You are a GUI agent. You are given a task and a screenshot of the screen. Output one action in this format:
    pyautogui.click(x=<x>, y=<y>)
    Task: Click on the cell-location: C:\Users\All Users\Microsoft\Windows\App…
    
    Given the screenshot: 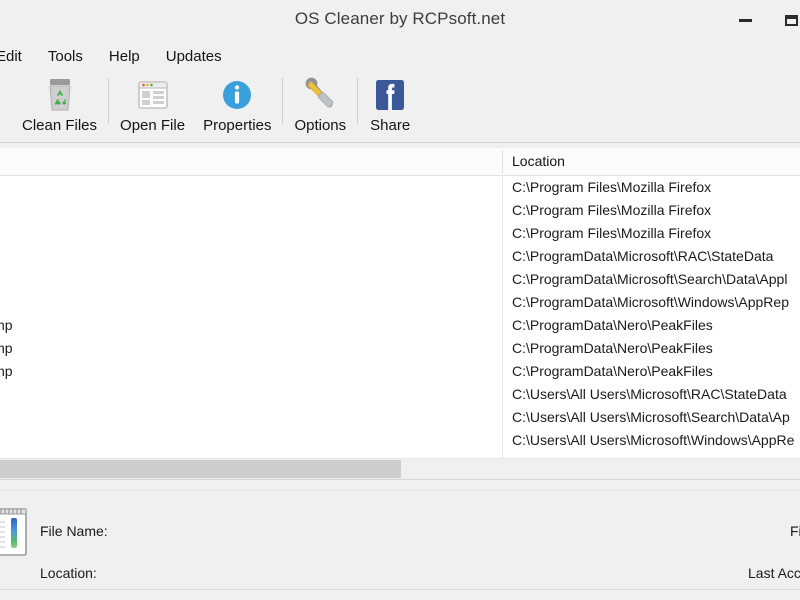 What is the action you would take?
    pyautogui.click(x=653, y=440)
    